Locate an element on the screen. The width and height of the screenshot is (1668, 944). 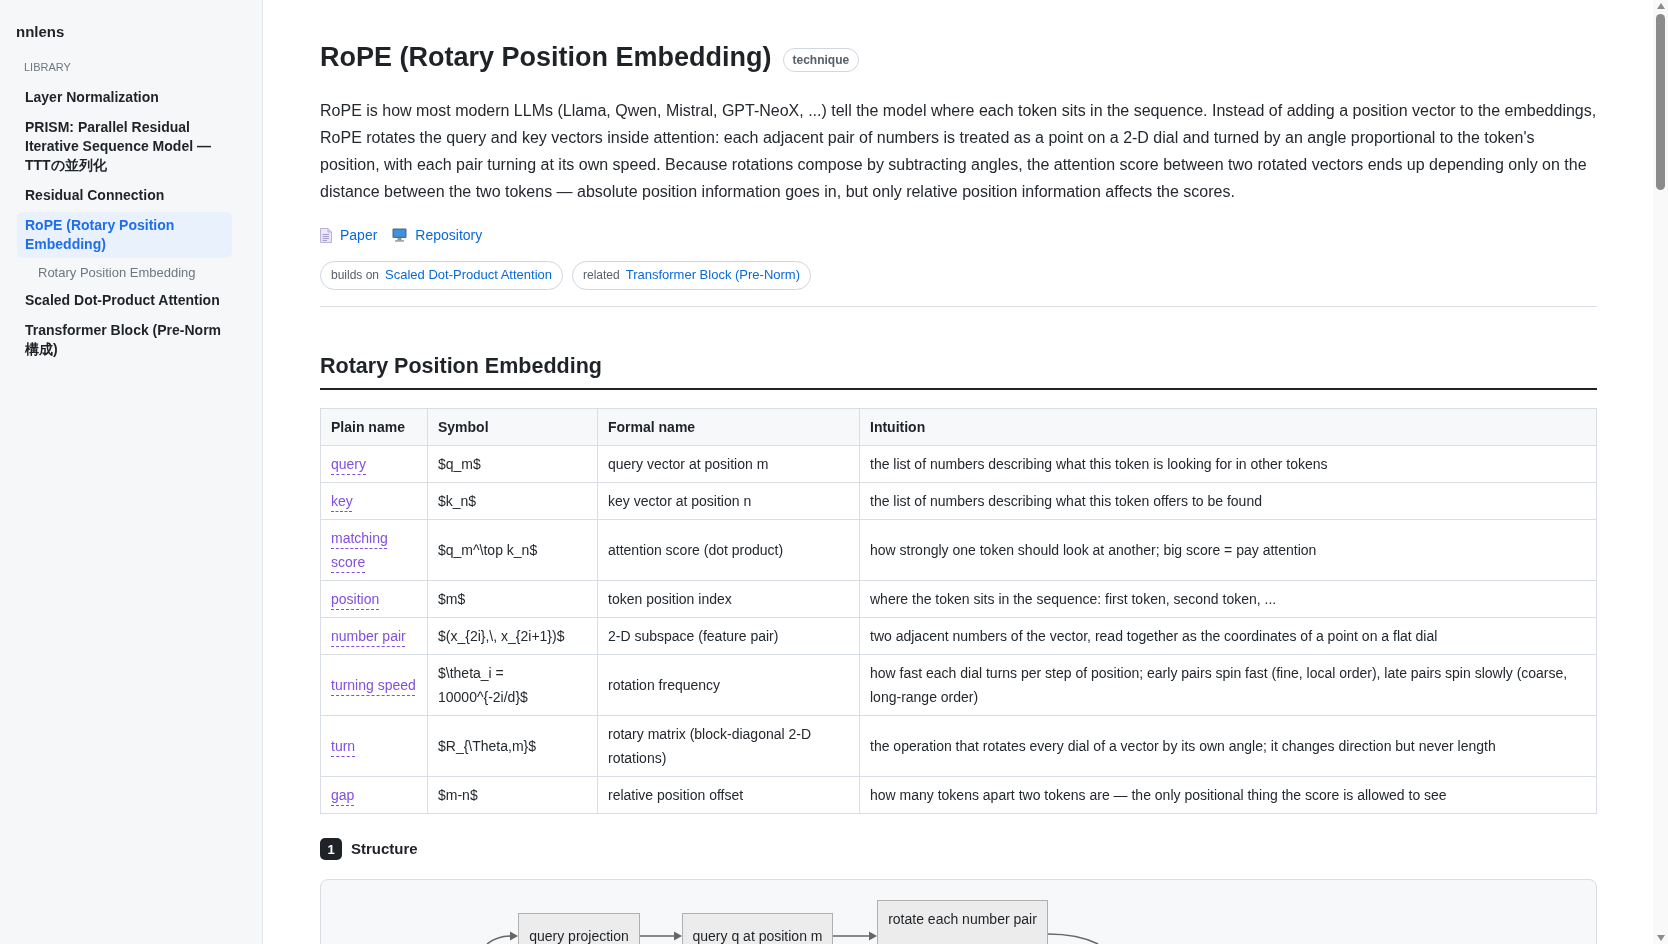
nav-item: Scaled Dot-Product Attention is located at coordinates (124, 300).